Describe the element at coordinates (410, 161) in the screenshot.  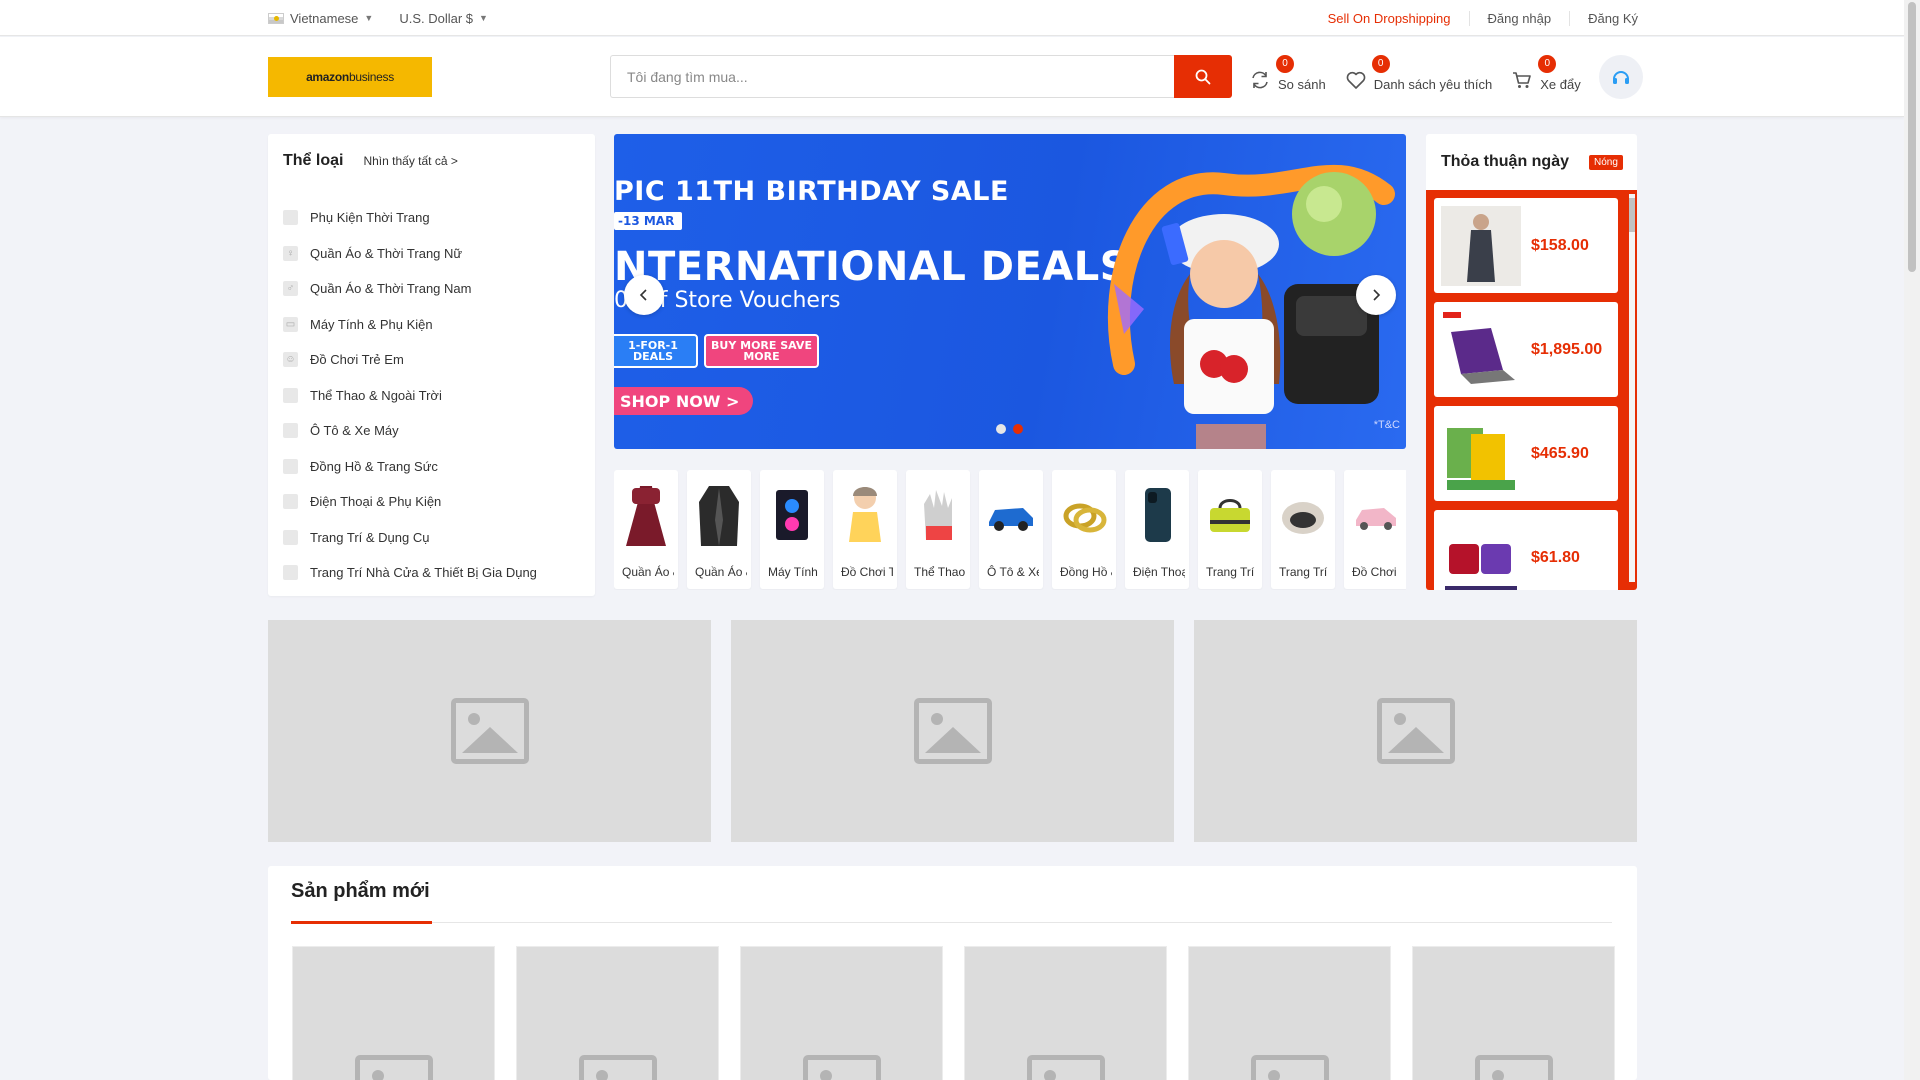
I see `see-all-link: Nhìn thấy tất cả >` at that location.